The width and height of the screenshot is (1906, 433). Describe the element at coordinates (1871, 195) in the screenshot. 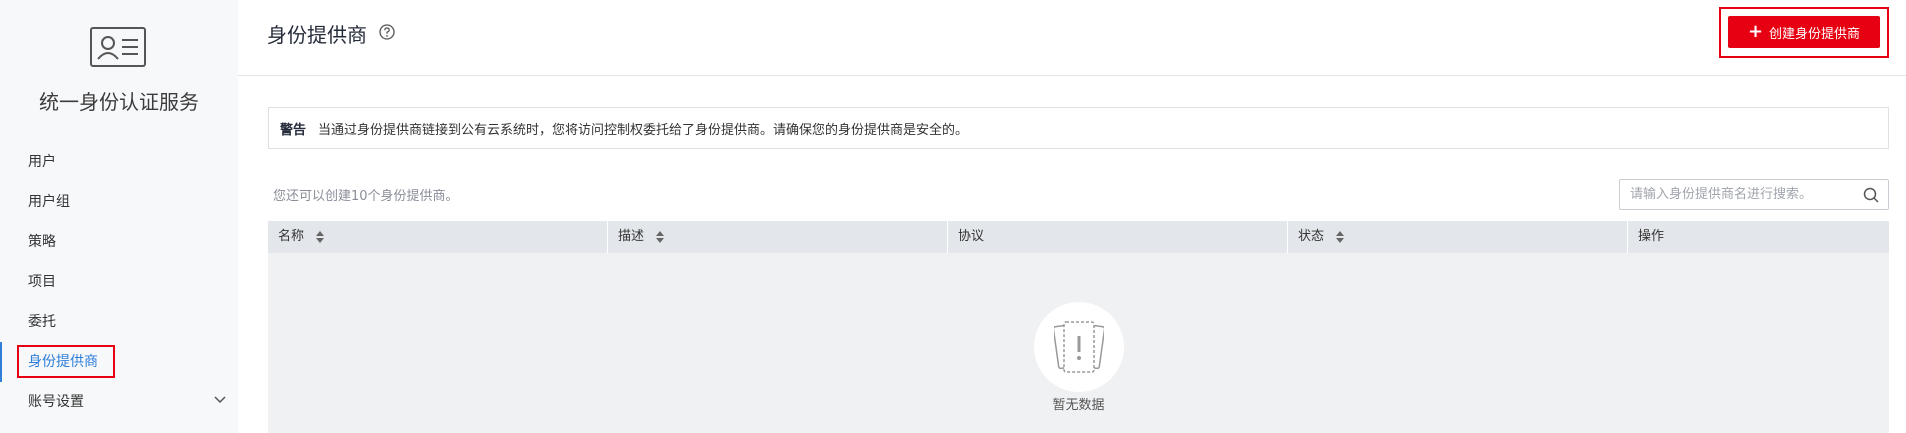

I see `search-icon` at that location.